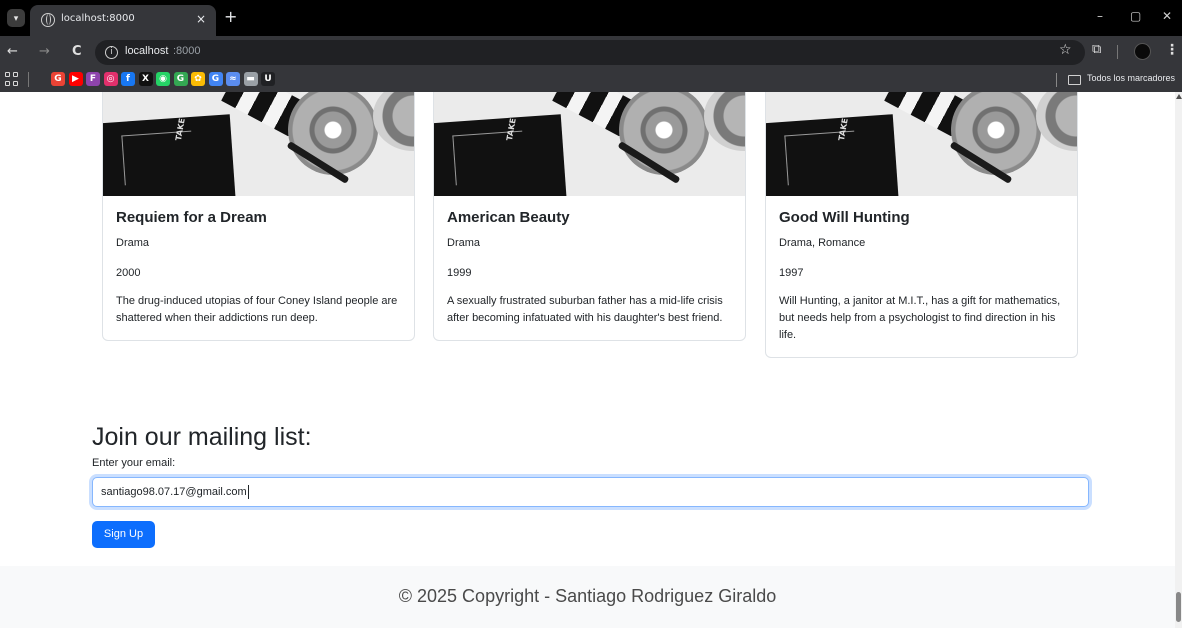  What do you see at coordinates (98, 18) in the screenshot?
I see `tab-title: localhost:8000` at bounding box center [98, 18].